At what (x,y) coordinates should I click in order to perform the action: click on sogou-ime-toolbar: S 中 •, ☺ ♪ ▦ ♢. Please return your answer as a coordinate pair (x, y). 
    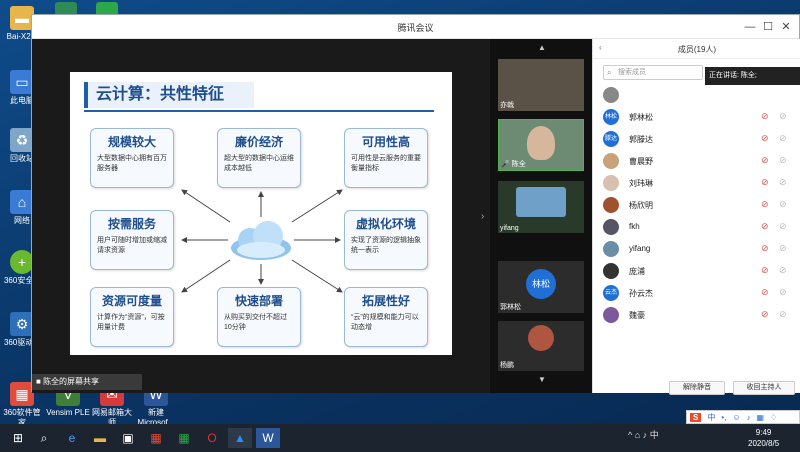
    Looking at the image, I should click on (743, 417).